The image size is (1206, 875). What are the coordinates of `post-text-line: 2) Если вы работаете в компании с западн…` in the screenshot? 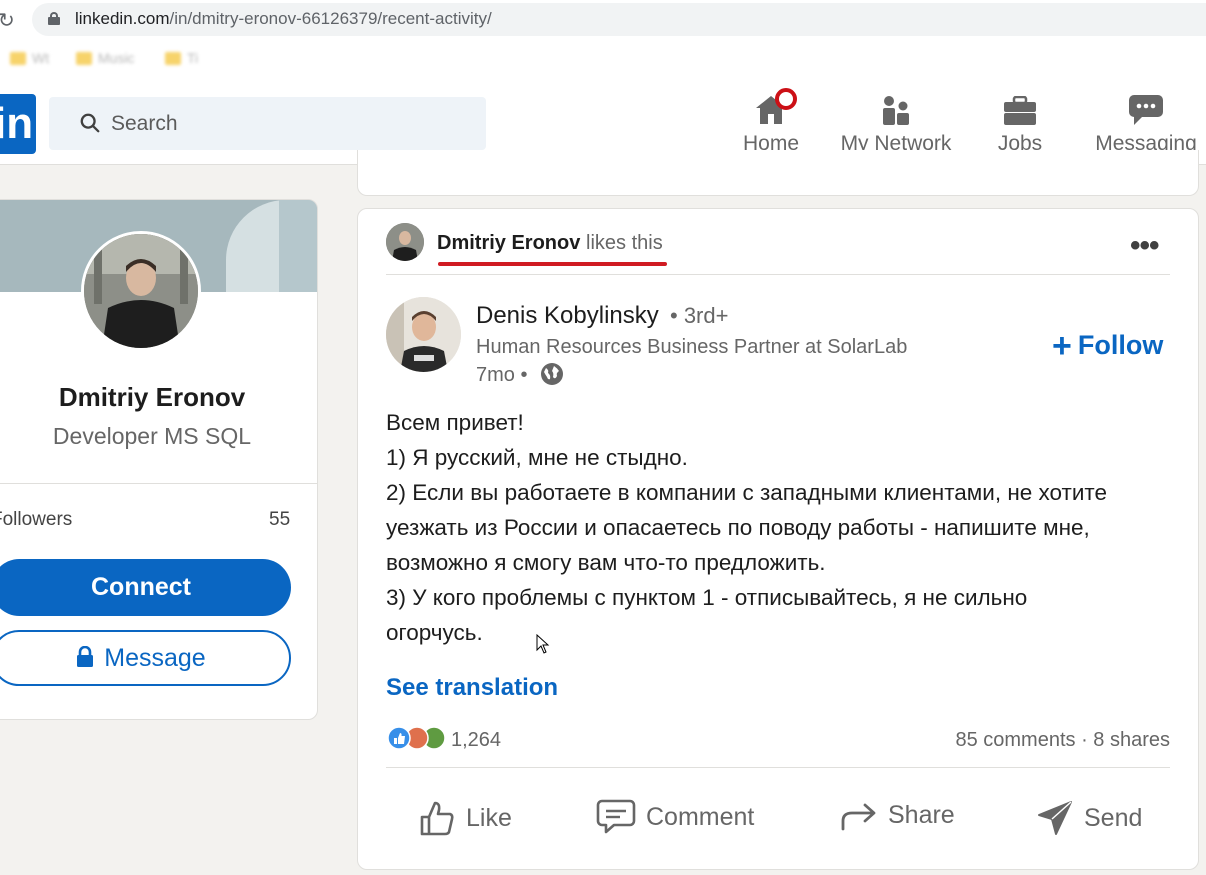 It's located at (746, 492).